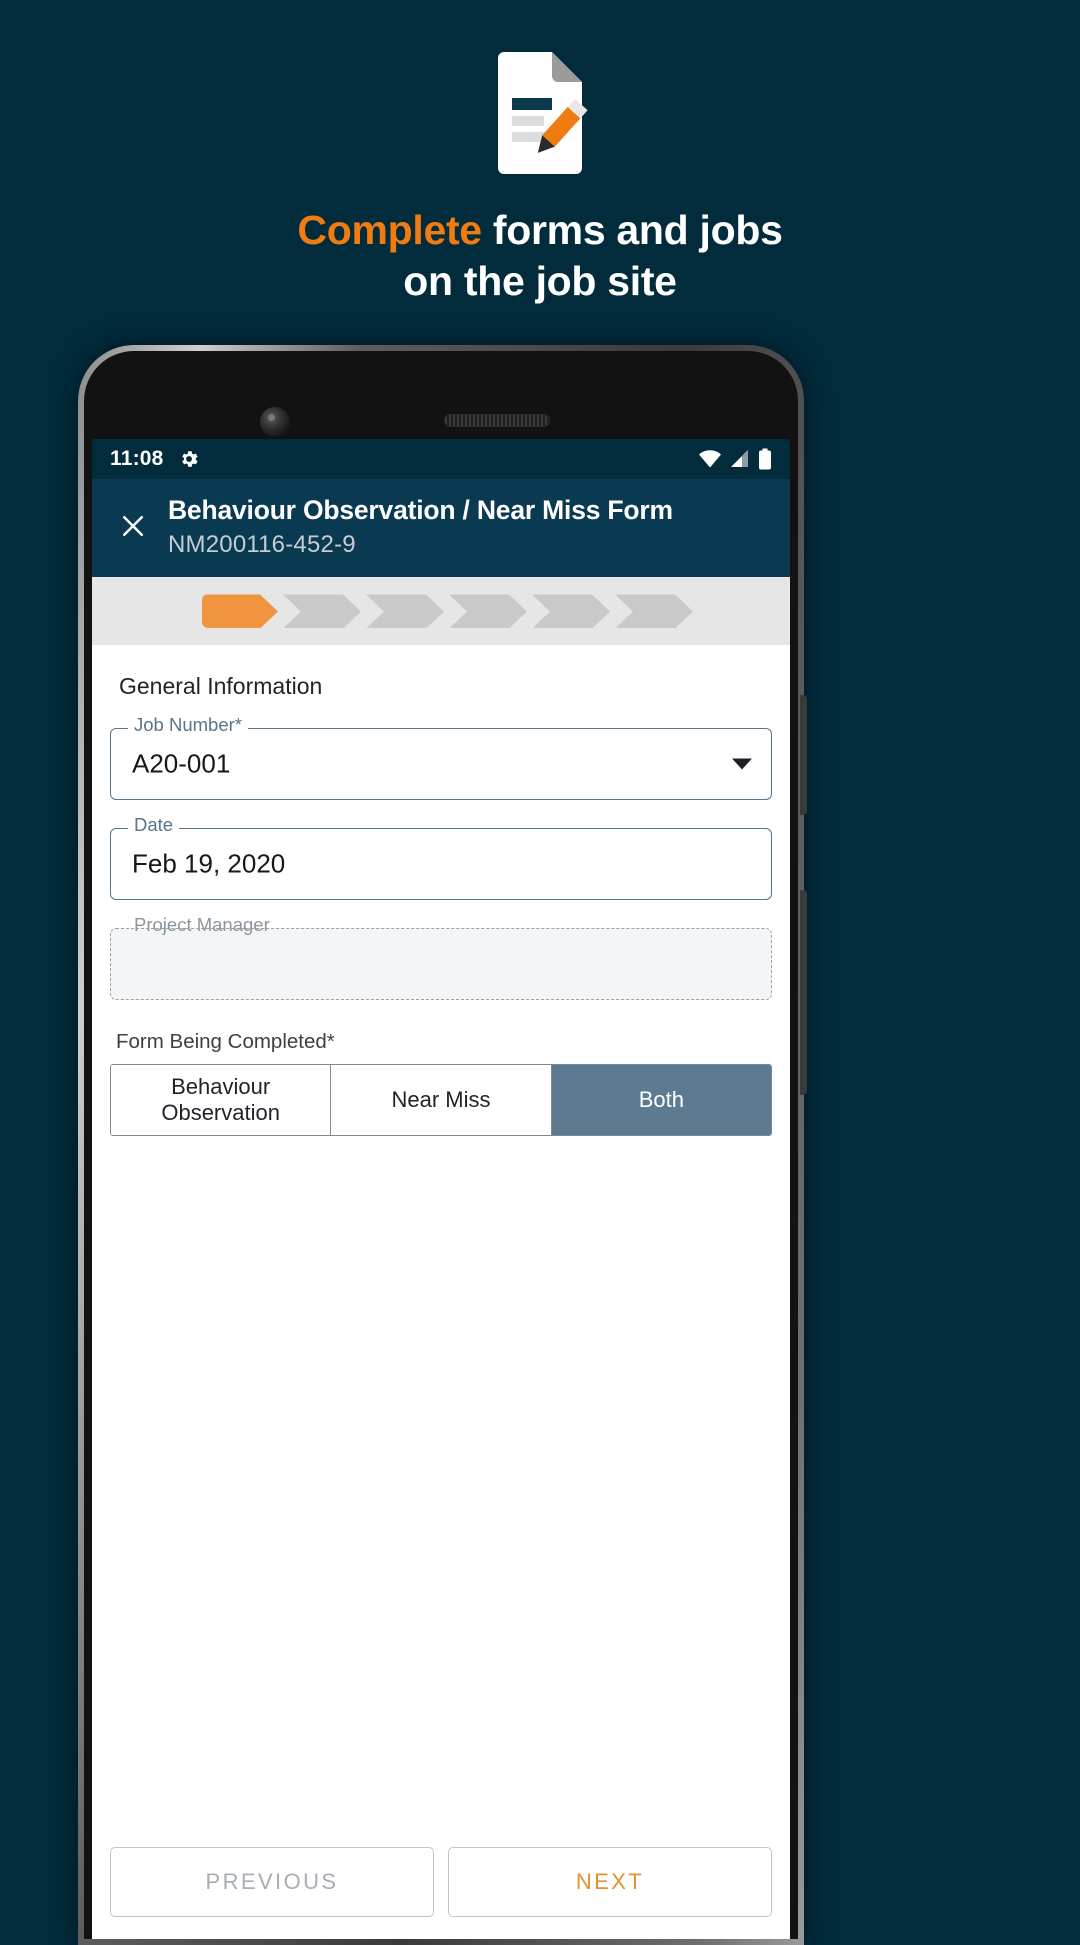 This screenshot has width=1080, height=1945. I want to click on gear-icon, so click(189, 459).